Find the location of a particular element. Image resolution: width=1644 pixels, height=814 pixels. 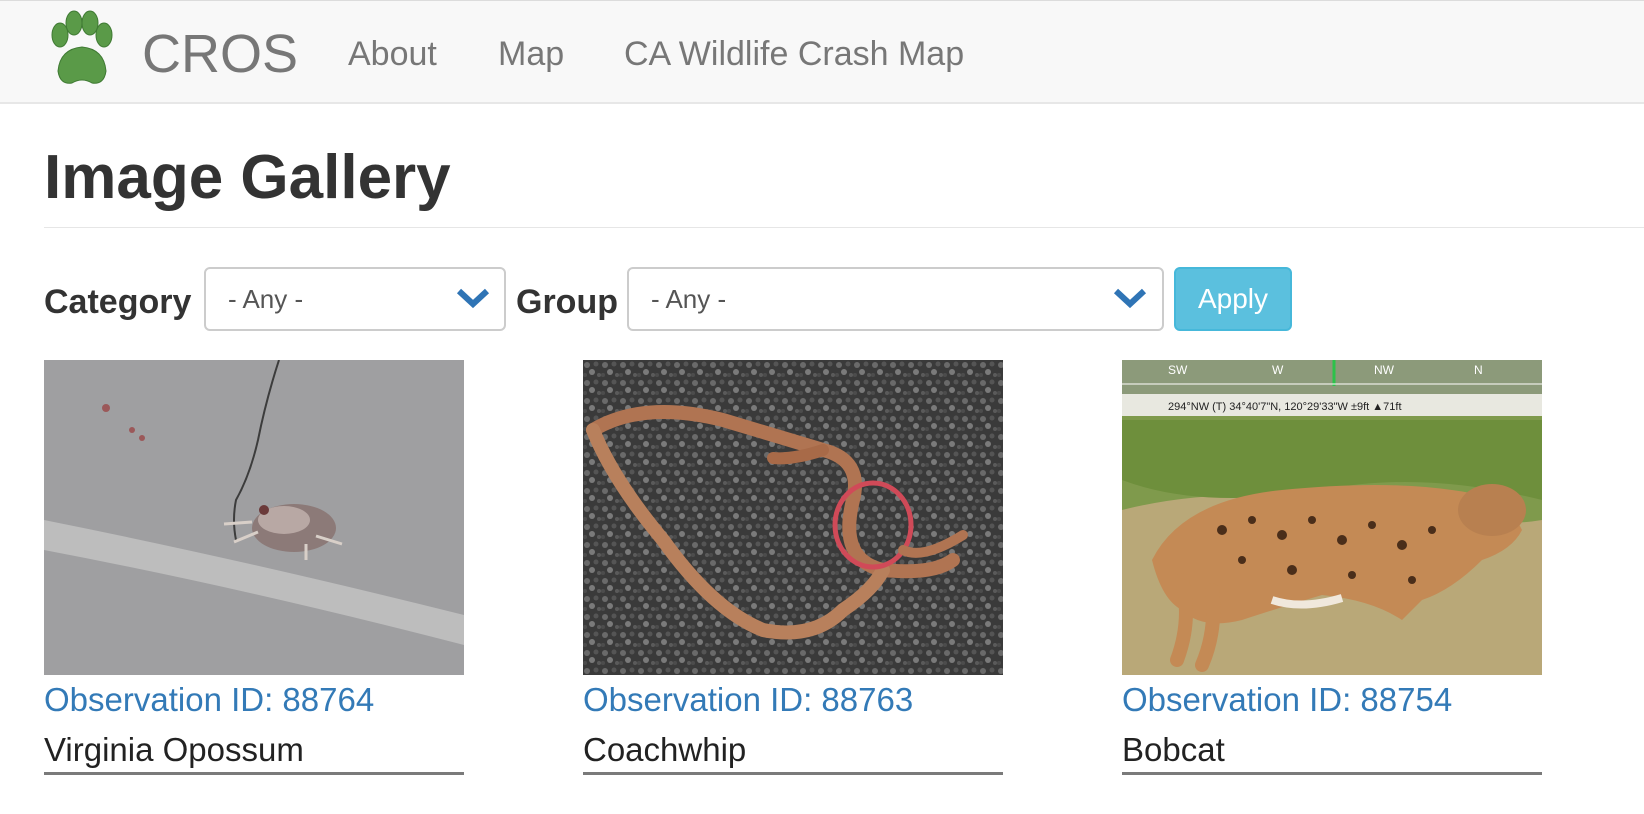

compass-heading-nw: NW is located at coordinates (1384, 370).